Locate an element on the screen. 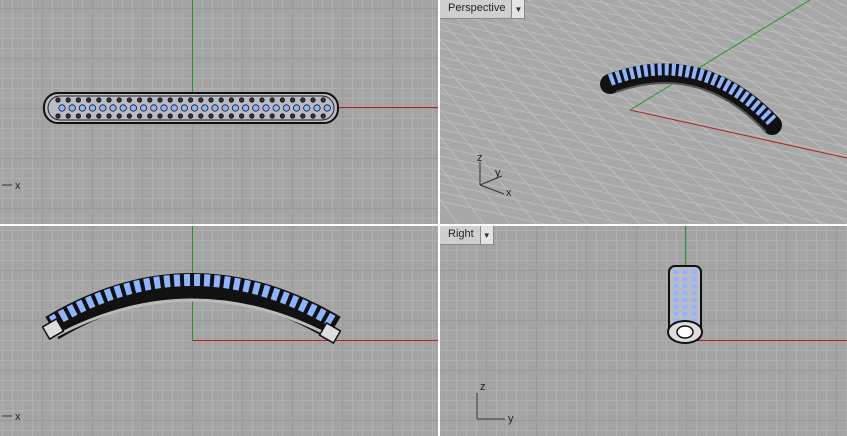  cplane-axis-icon: z y is located at coordinates (495, 403).